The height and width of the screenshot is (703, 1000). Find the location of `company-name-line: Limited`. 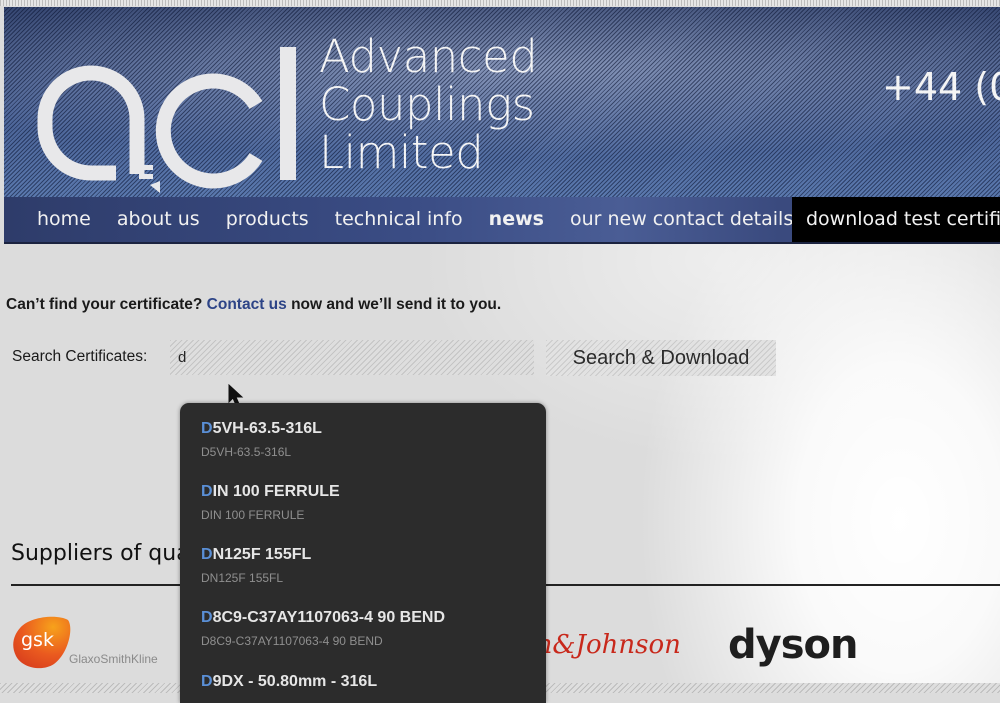

company-name-line: Limited is located at coordinates (401, 152).